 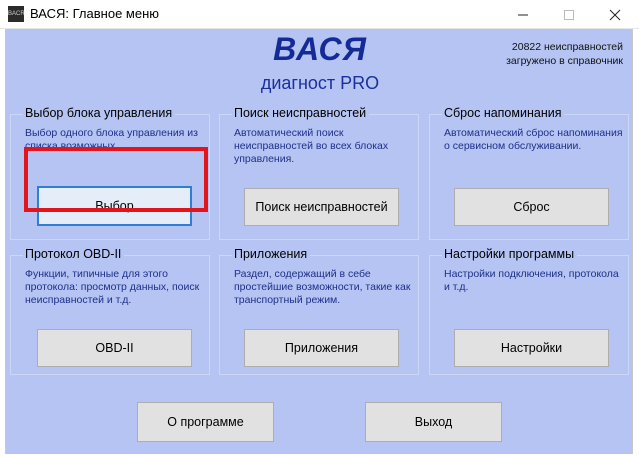 What do you see at coordinates (205, 422) in the screenshot?
I see `about-button: О программе` at bounding box center [205, 422].